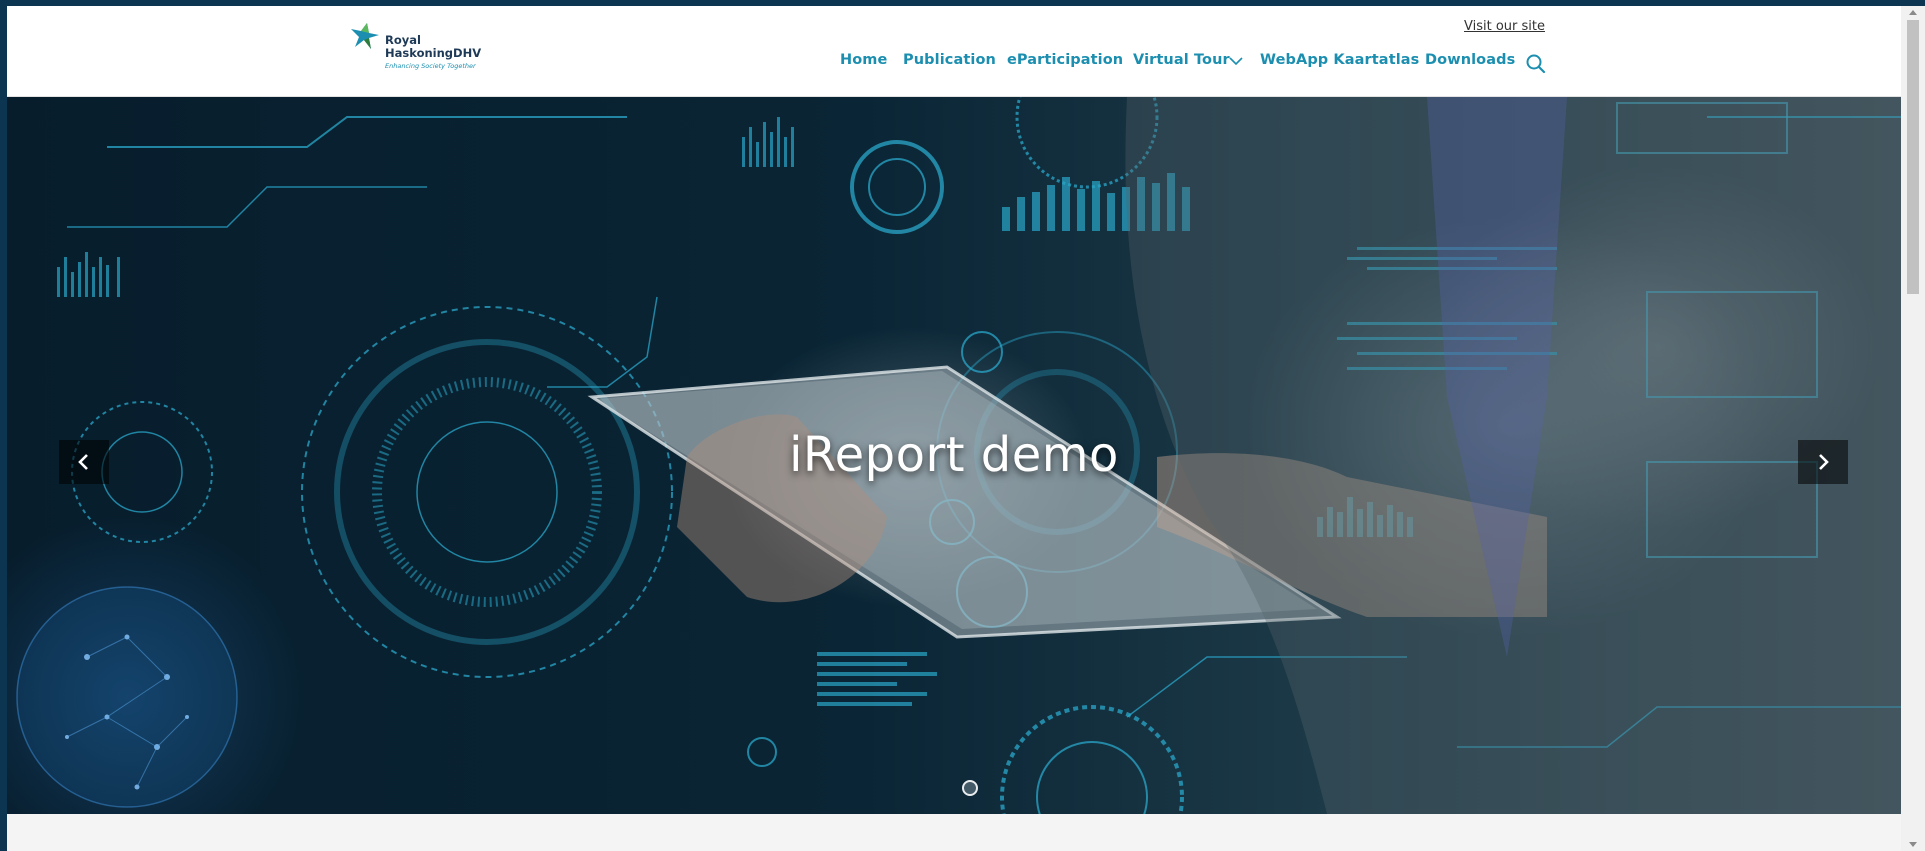 Image resolution: width=1925 pixels, height=851 pixels. Describe the element at coordinates (1236, 61) in the screenshot. I see `chevron-down-icon` at that location.